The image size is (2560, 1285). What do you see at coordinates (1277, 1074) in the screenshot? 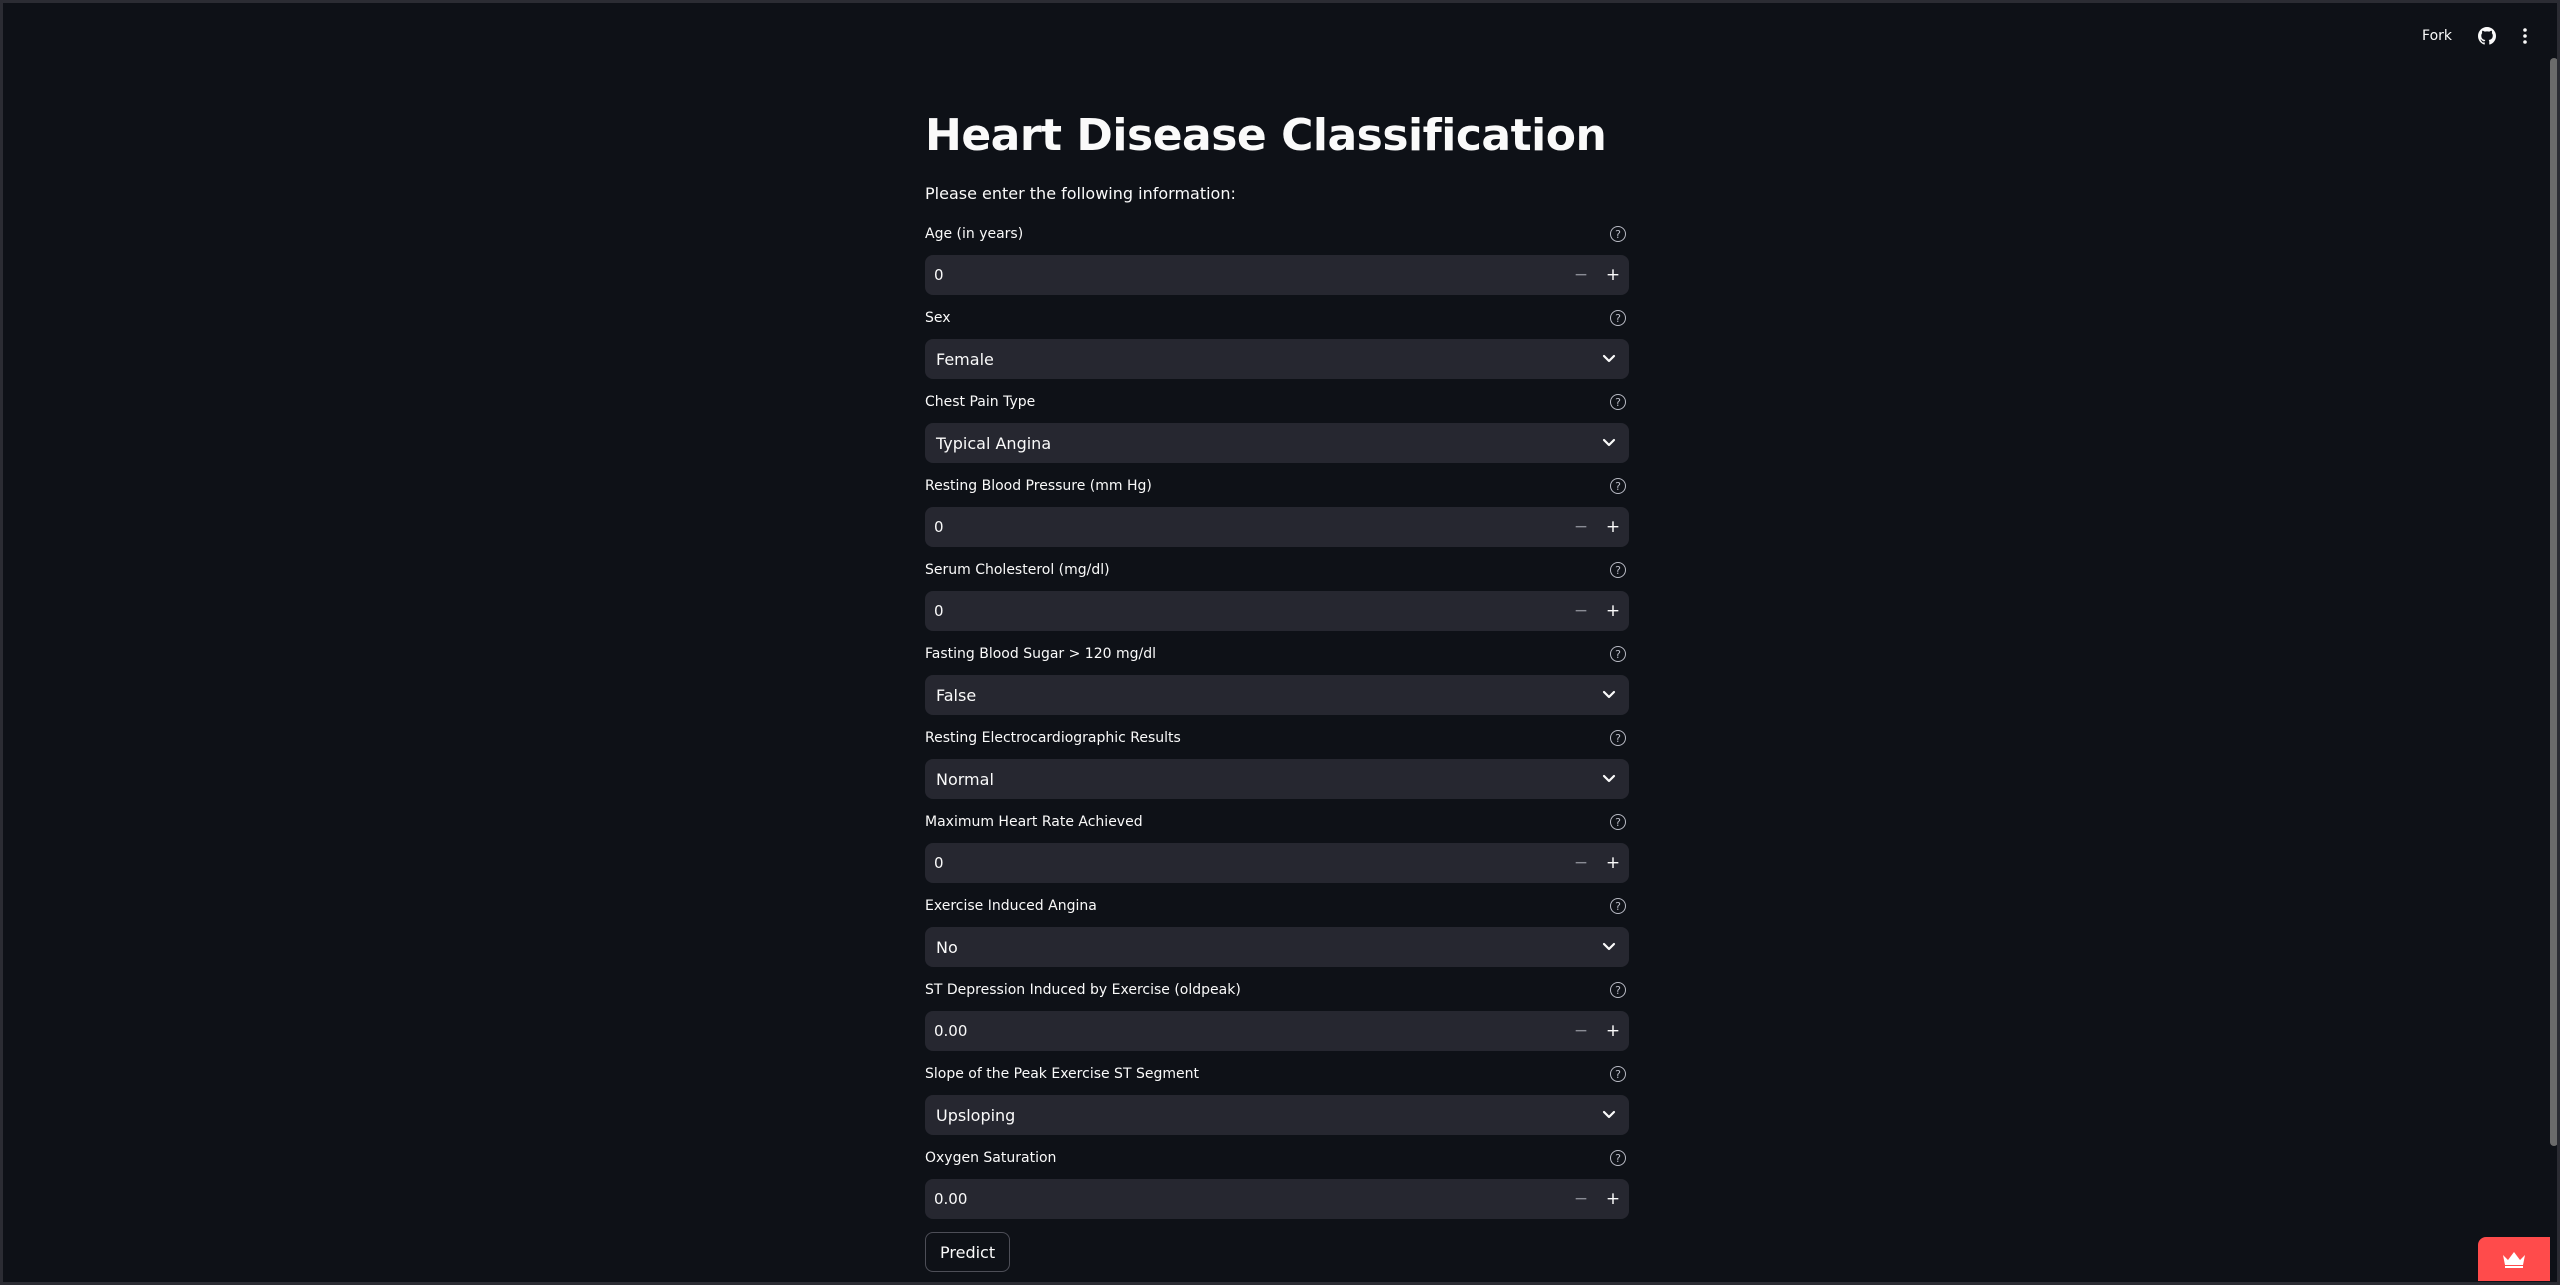
I see `field-label-row: Slope of the Peak Exercise ST Segment?` at bounding box center [1277, 1074].